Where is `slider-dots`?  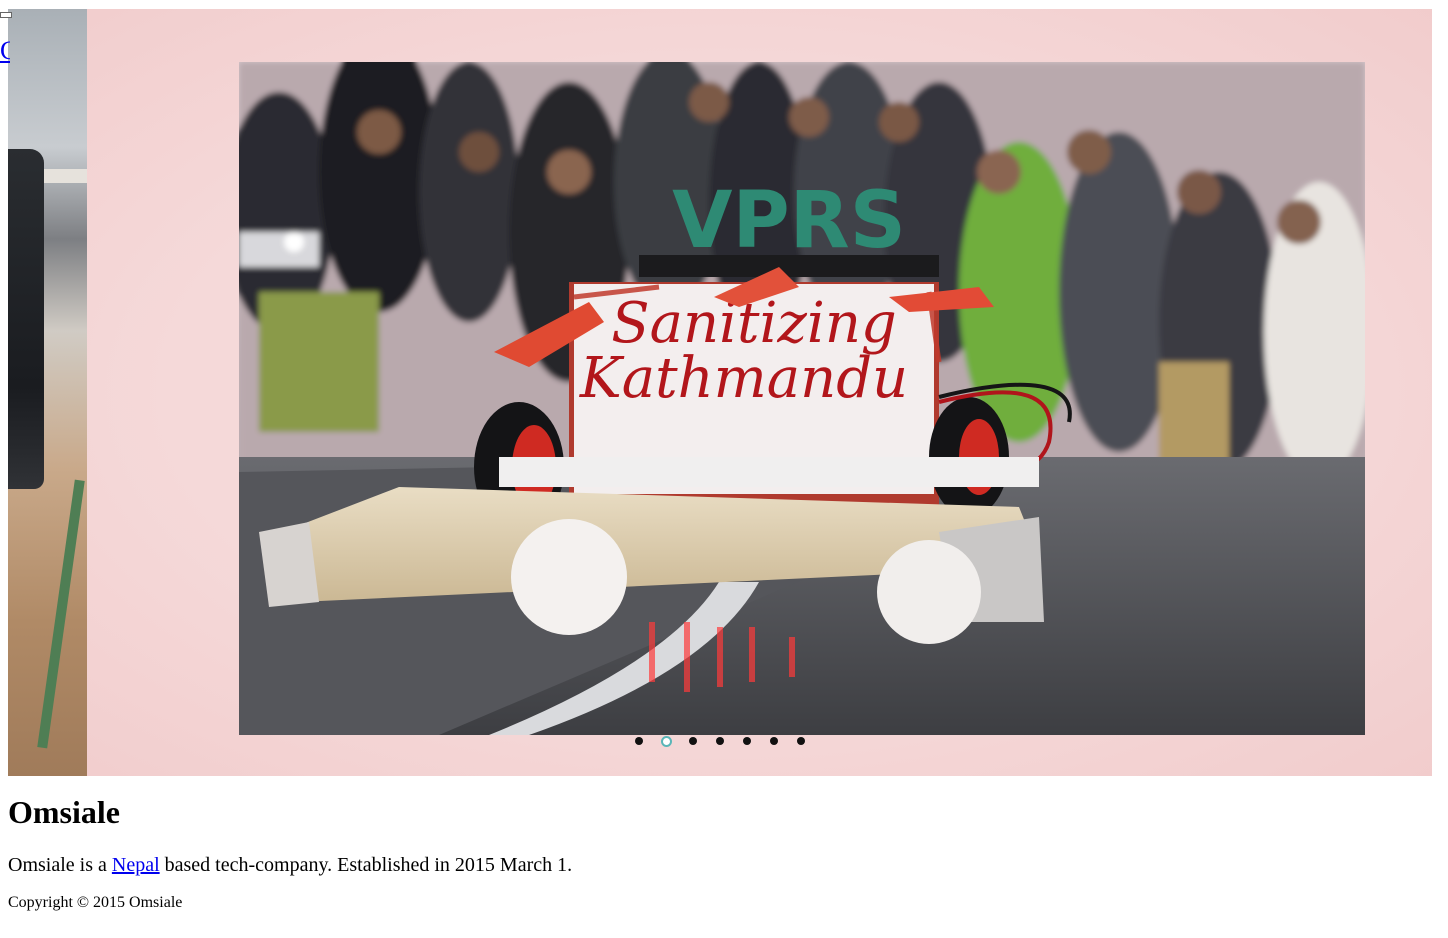 slider-dots is located at coordinates (729, 741).